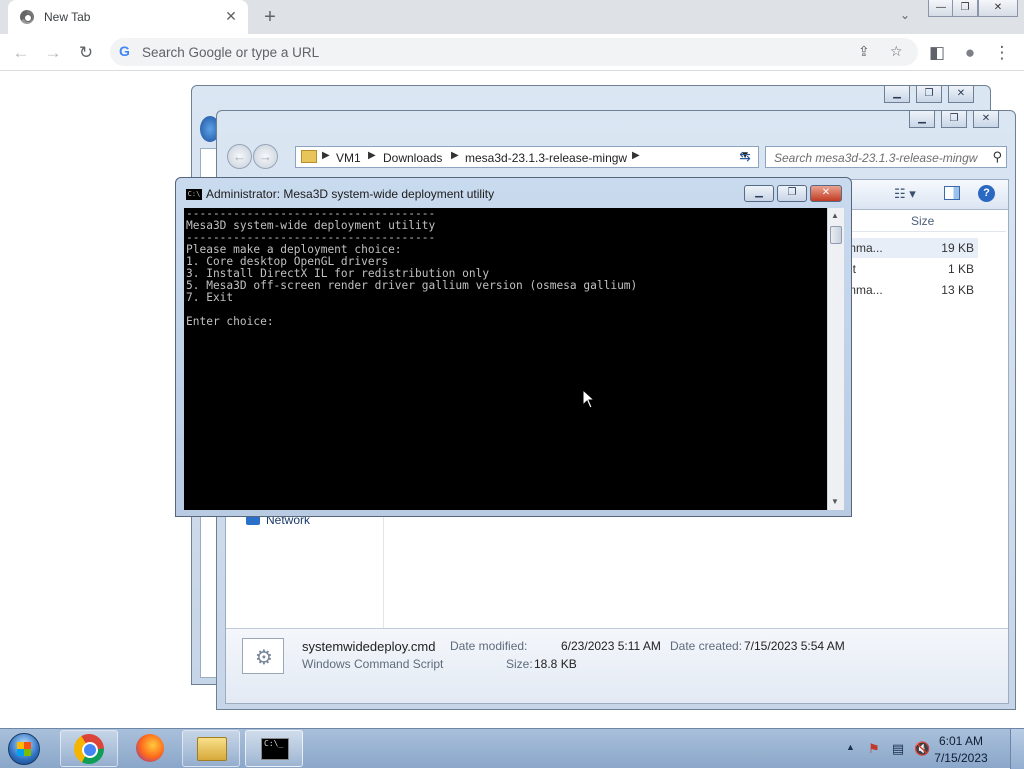 This screenshot has width=1024, height=769. What do you see at coordinates (898, 749) in the screenshot?
I see `network-icon: ▤` at bounding box center [898, 749].